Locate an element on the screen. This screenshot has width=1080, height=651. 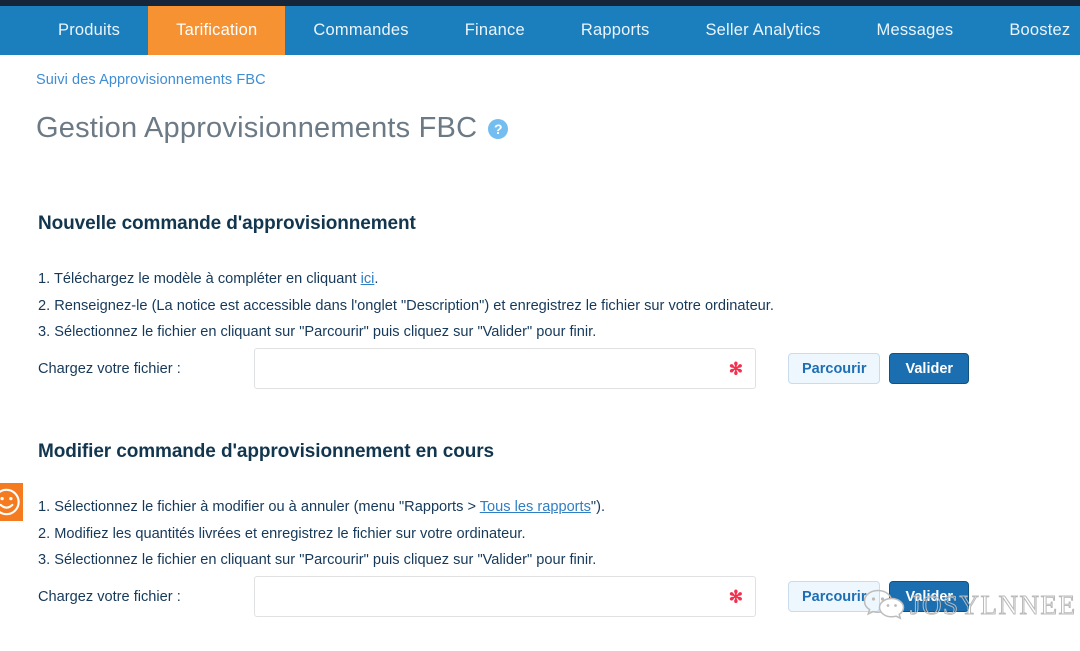
nav-item-commandes: Commandes is located at coordinates (360, 30).